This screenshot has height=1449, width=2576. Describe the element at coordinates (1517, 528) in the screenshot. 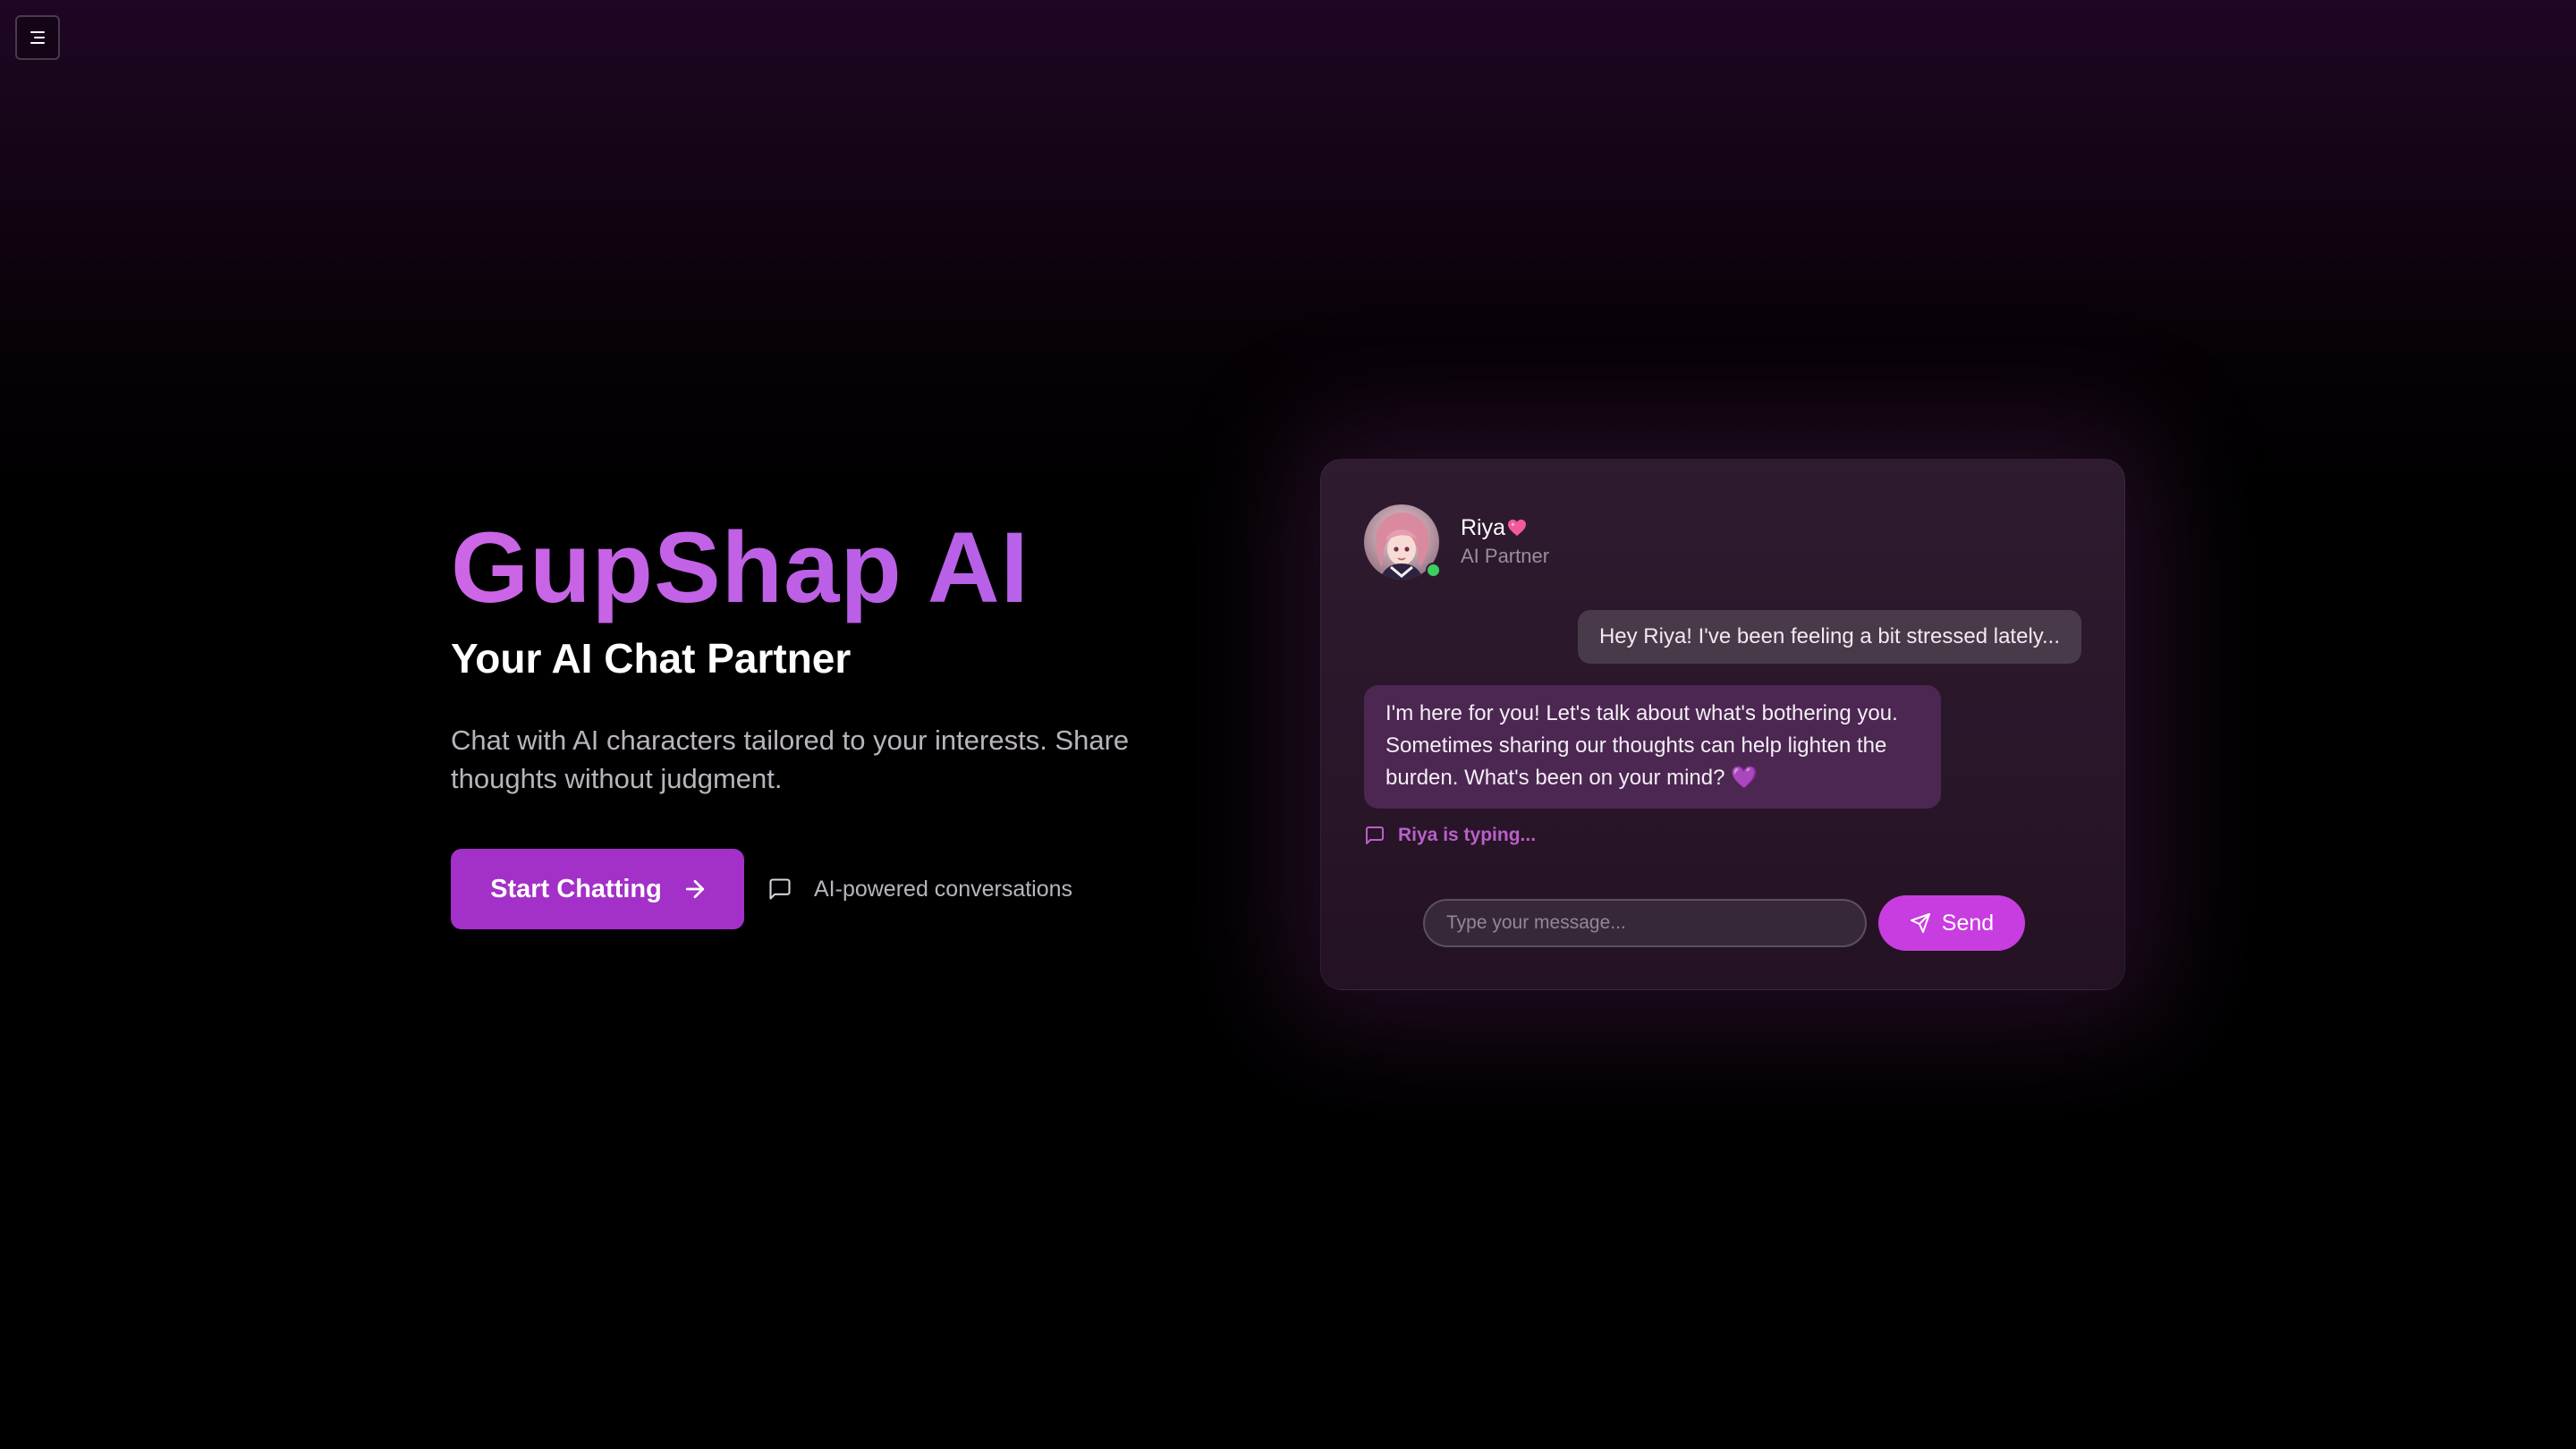

I see `heart-icon` at that location.